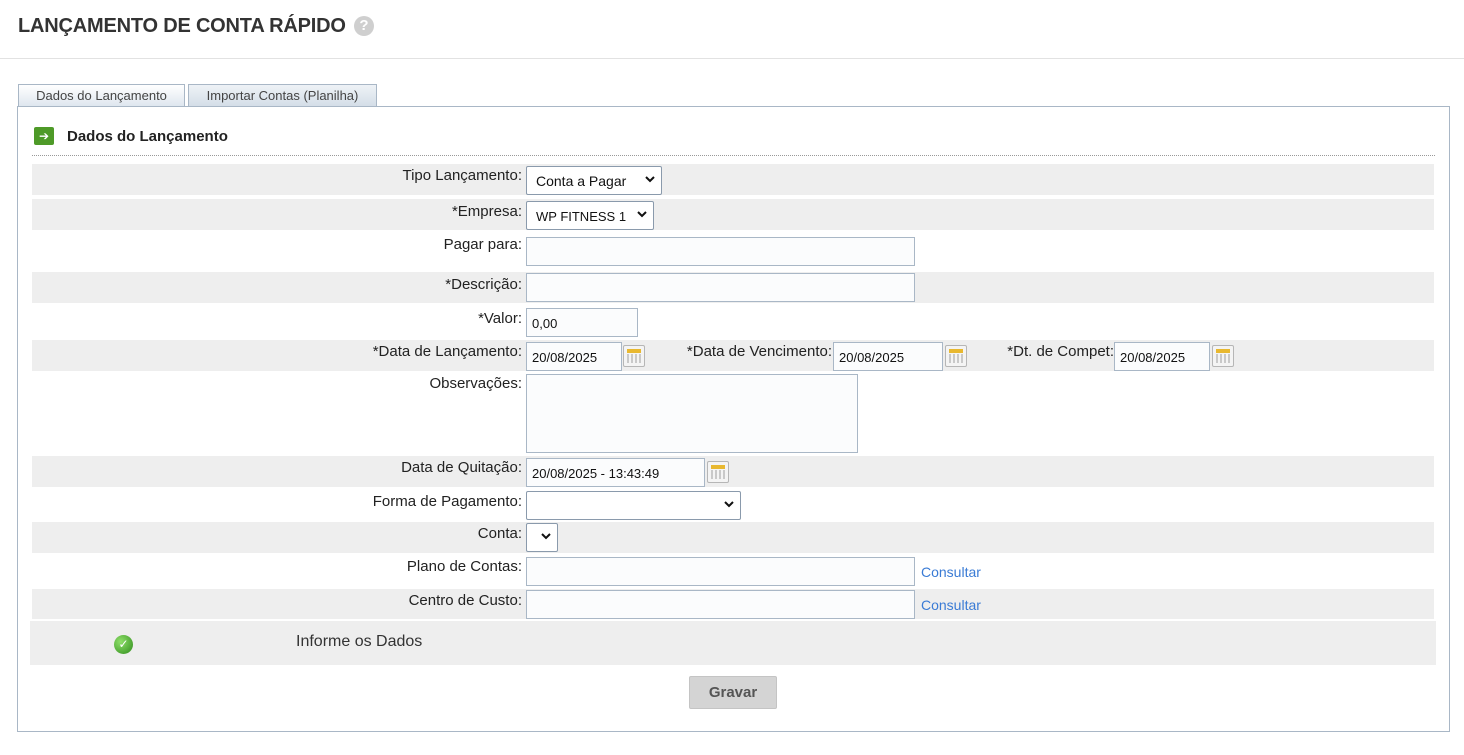 The width and height of the screenshot is (1464, 755). What do you see at coordinates (499, 533) in the screenshot?
I see `conta-label: Conta:` at bounding box center [499, 533].